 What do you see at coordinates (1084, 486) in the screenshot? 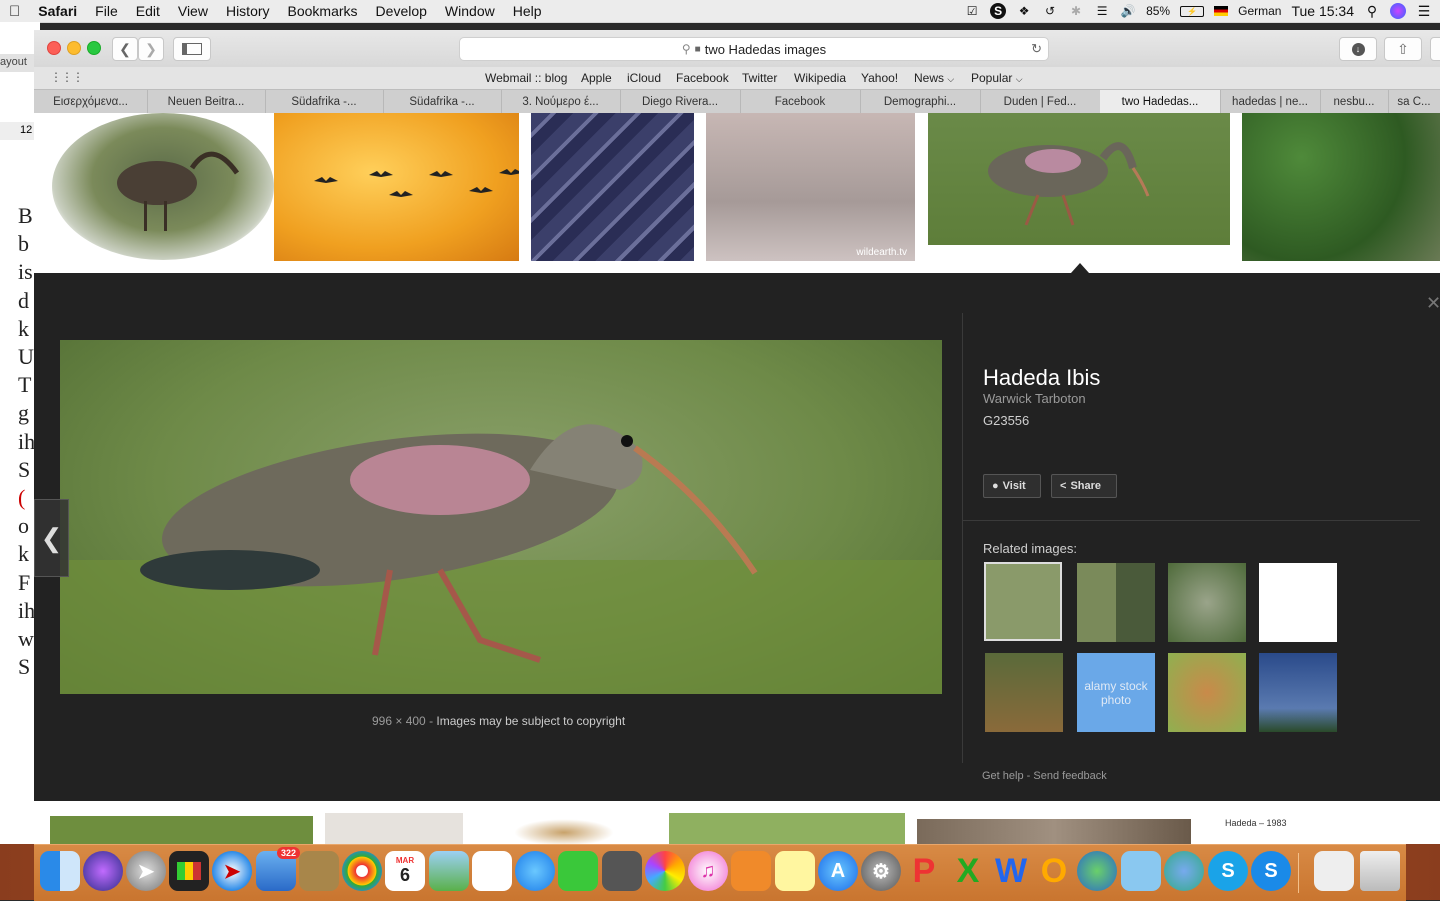
I see `share-button: < Share` at bounding box center [1084, 486].